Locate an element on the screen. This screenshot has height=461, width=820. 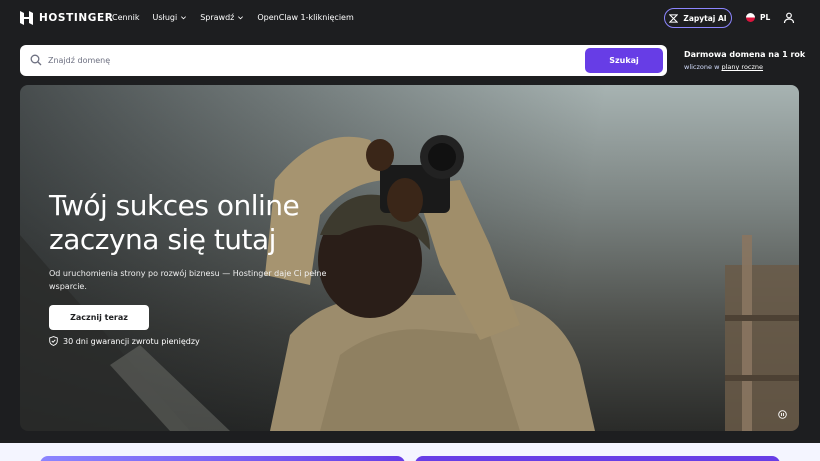
logo-text: HOSTINGER is located at coordinates (76, 18).